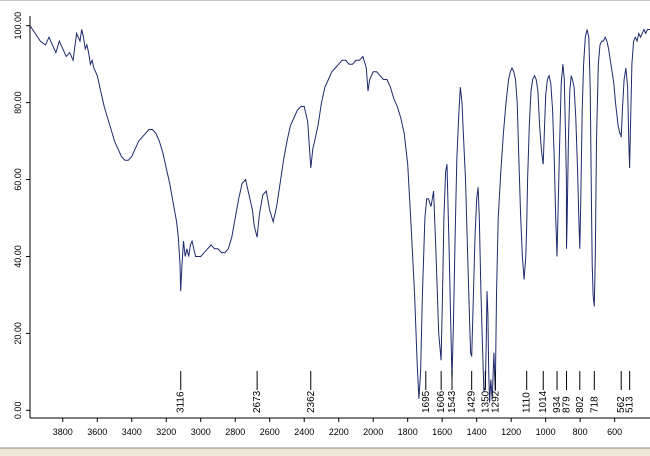 The image size is (650, 456). Describe the element at coordinates (511, 432) in the screenshot. I see `x-tick-label: 1200` at that location.